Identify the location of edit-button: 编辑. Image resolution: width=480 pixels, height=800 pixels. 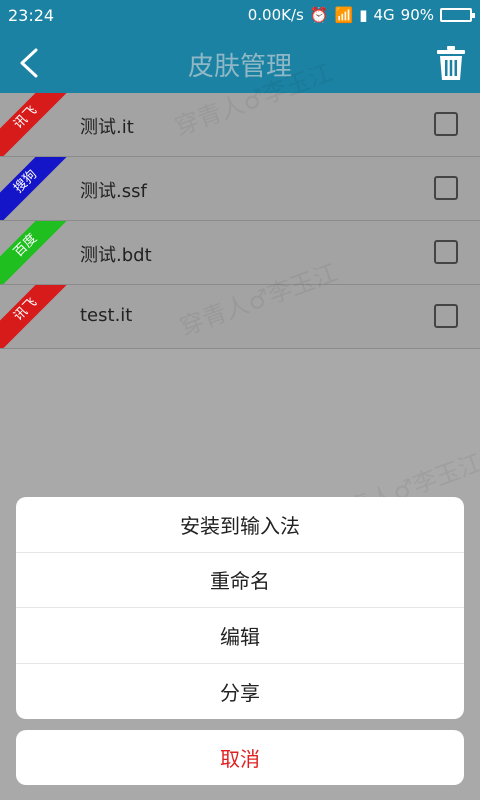
(240, 636).